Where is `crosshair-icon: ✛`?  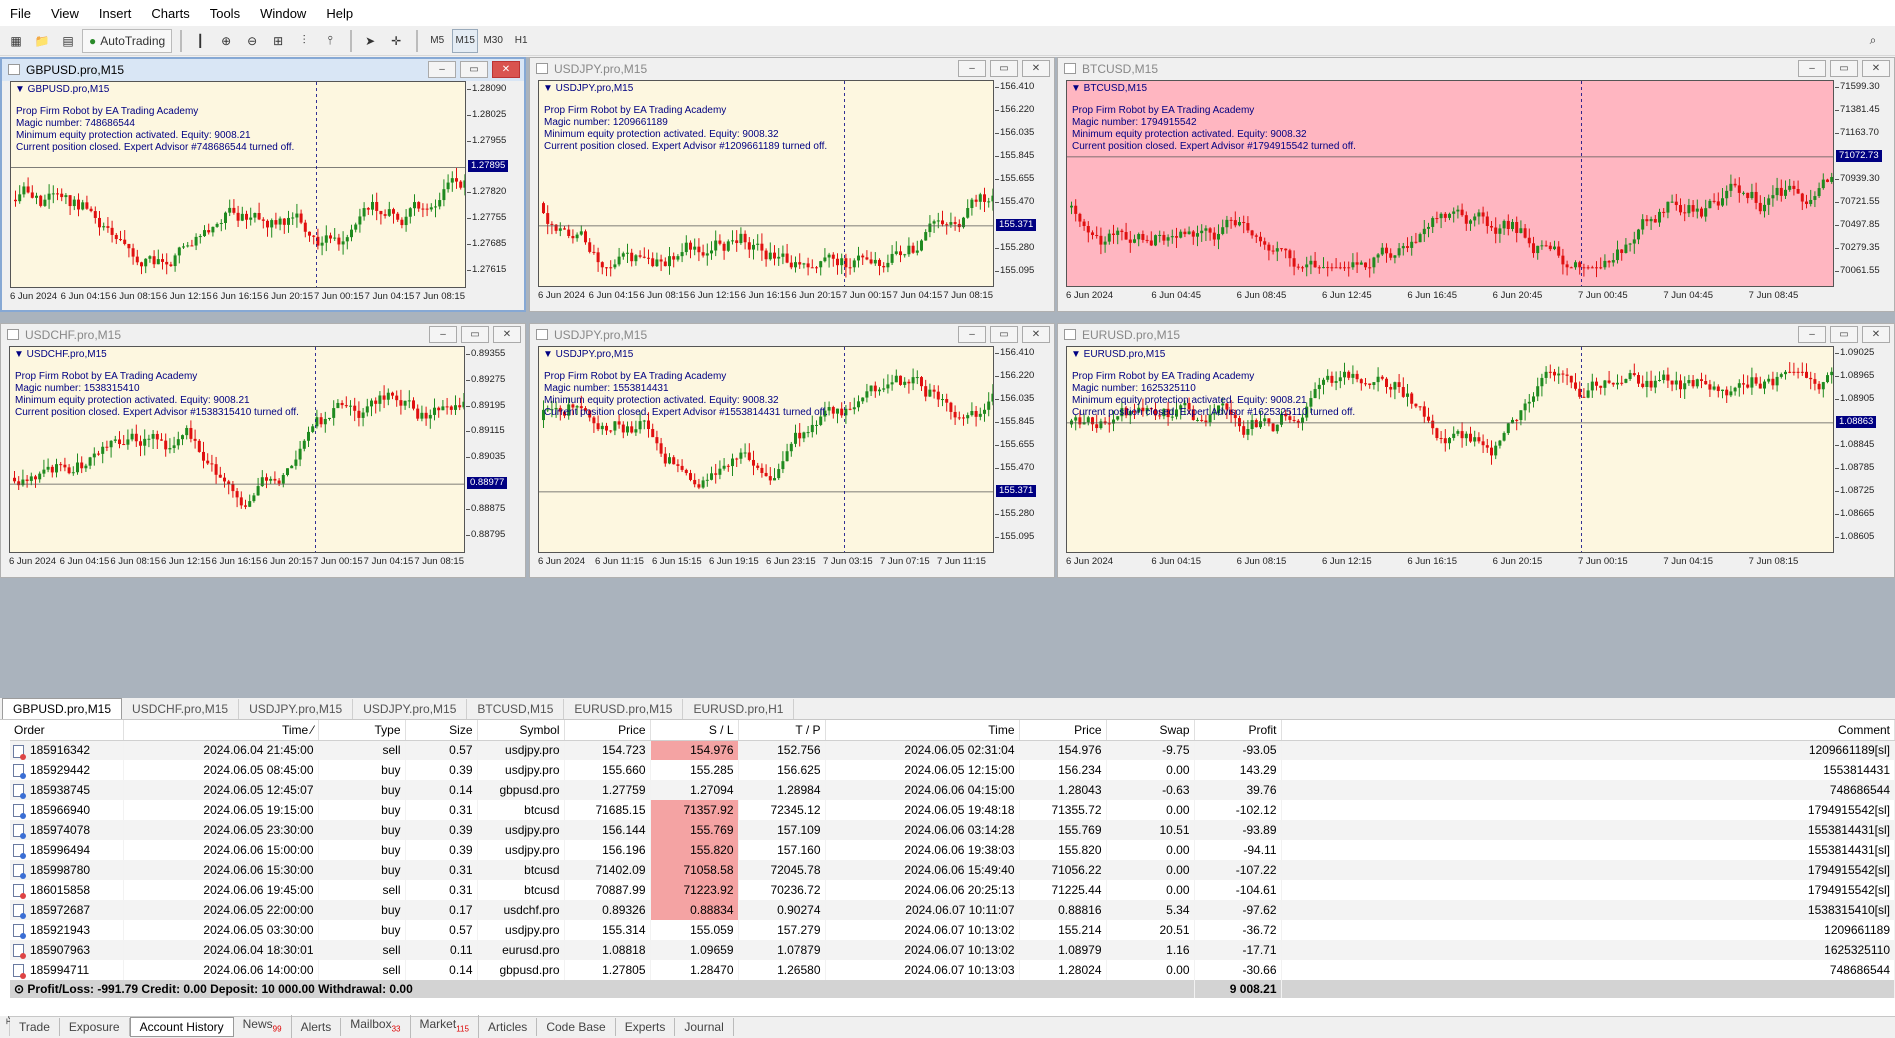
crosshair-icon: ✛ is located at coordinates (396, 41).